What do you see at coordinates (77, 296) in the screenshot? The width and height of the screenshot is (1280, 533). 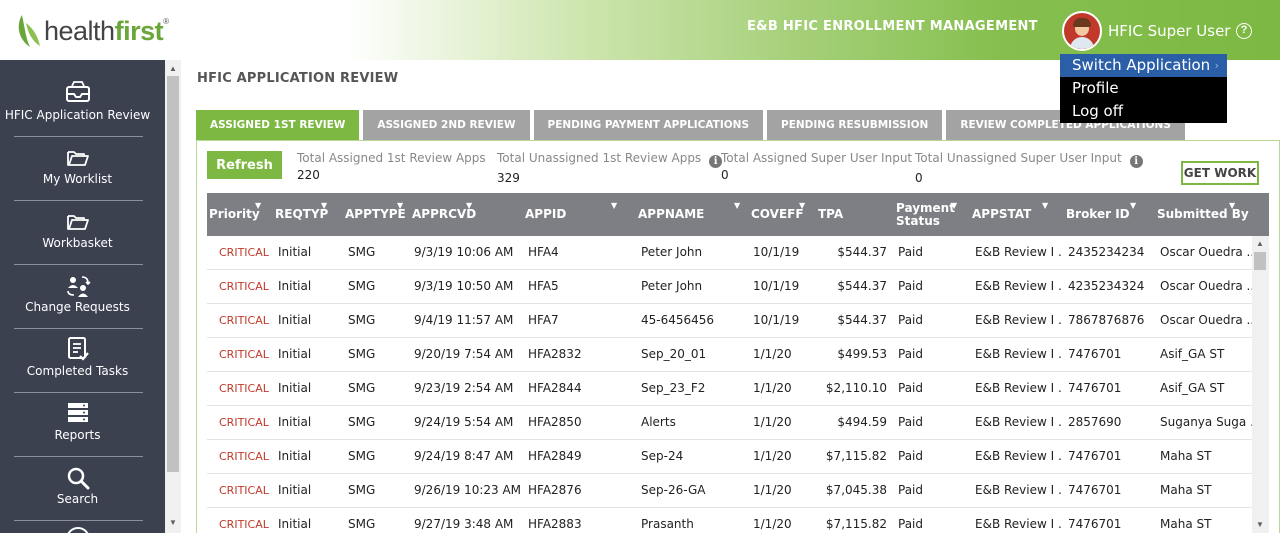 I see `sidebar-item-change-requests: Change Requests` at bounding box center [77, 296].